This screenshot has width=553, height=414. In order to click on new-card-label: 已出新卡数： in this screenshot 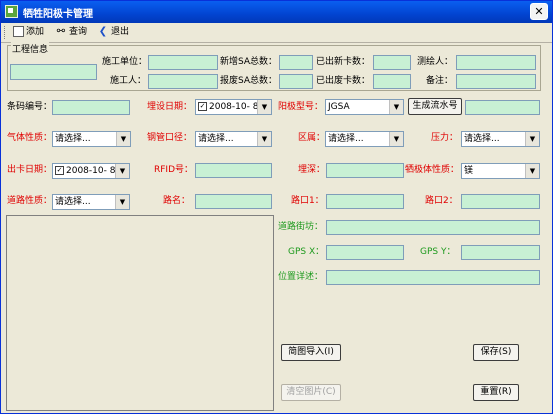, I will do `click(343, 62)`.